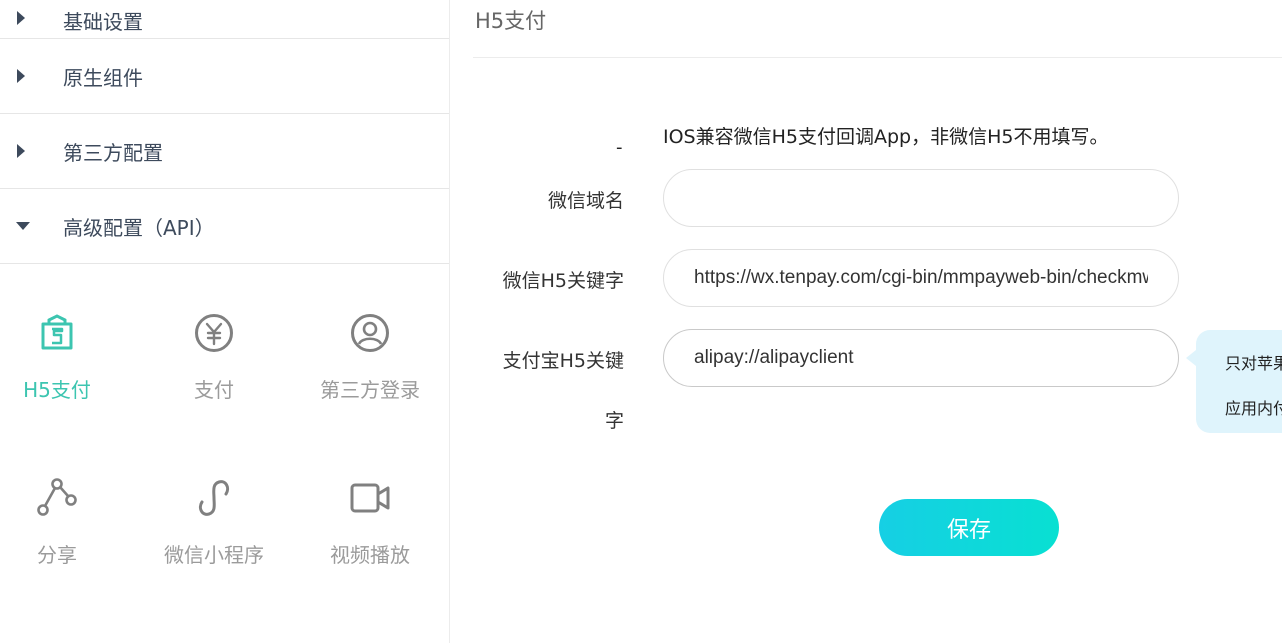  I want to click on mini-program-icon, so click(214, 498).